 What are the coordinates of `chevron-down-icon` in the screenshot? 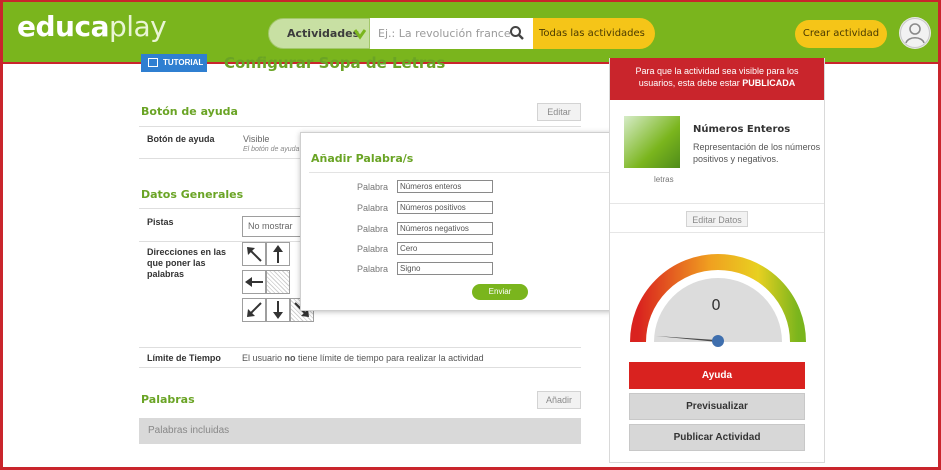 It's located at (360, 34).